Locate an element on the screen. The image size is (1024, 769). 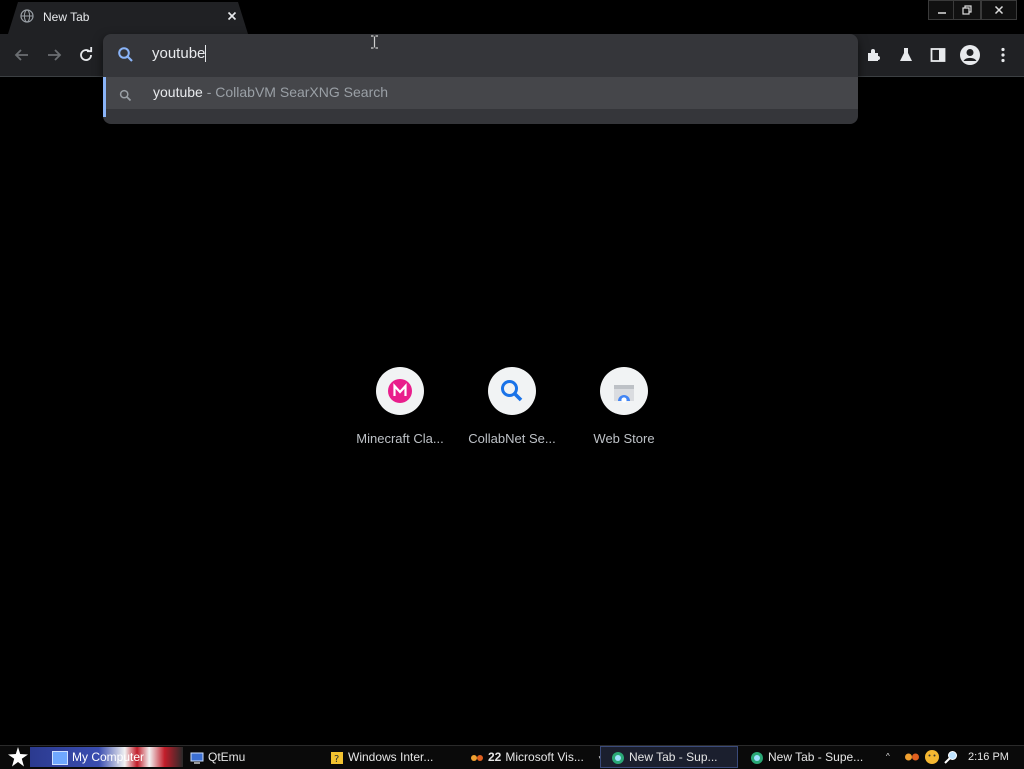
taskbar-item-my-computer: My Computer is located at coordinates (106, 757).